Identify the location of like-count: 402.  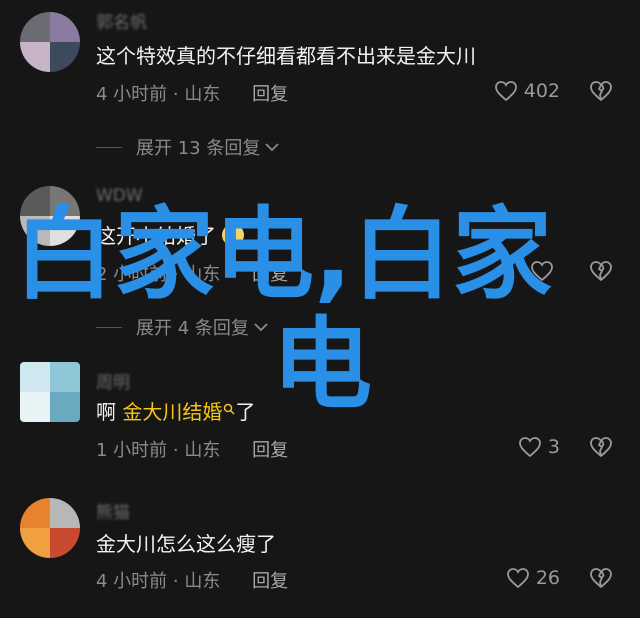
(541, 91).